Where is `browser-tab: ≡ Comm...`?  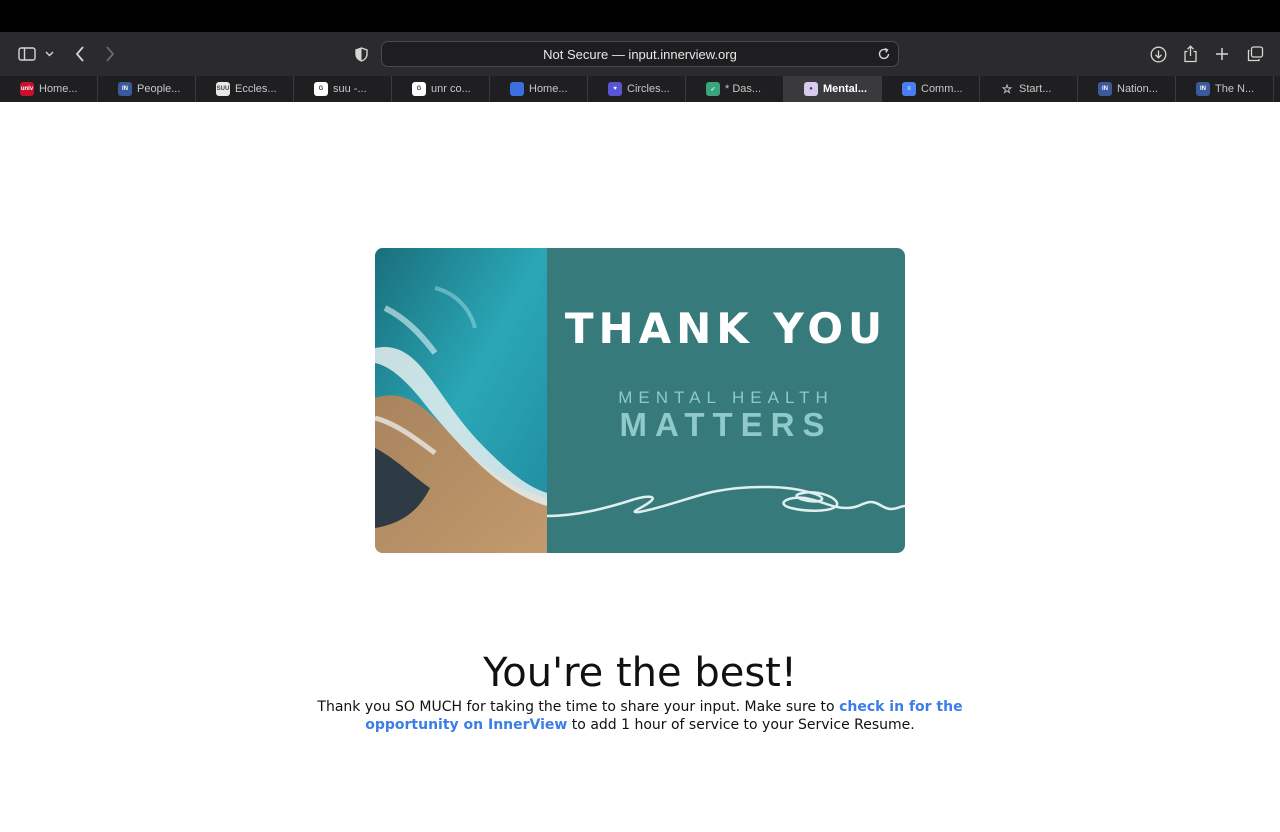 browser-tab: ≡ Comm... is located at coordinates (931, 89).